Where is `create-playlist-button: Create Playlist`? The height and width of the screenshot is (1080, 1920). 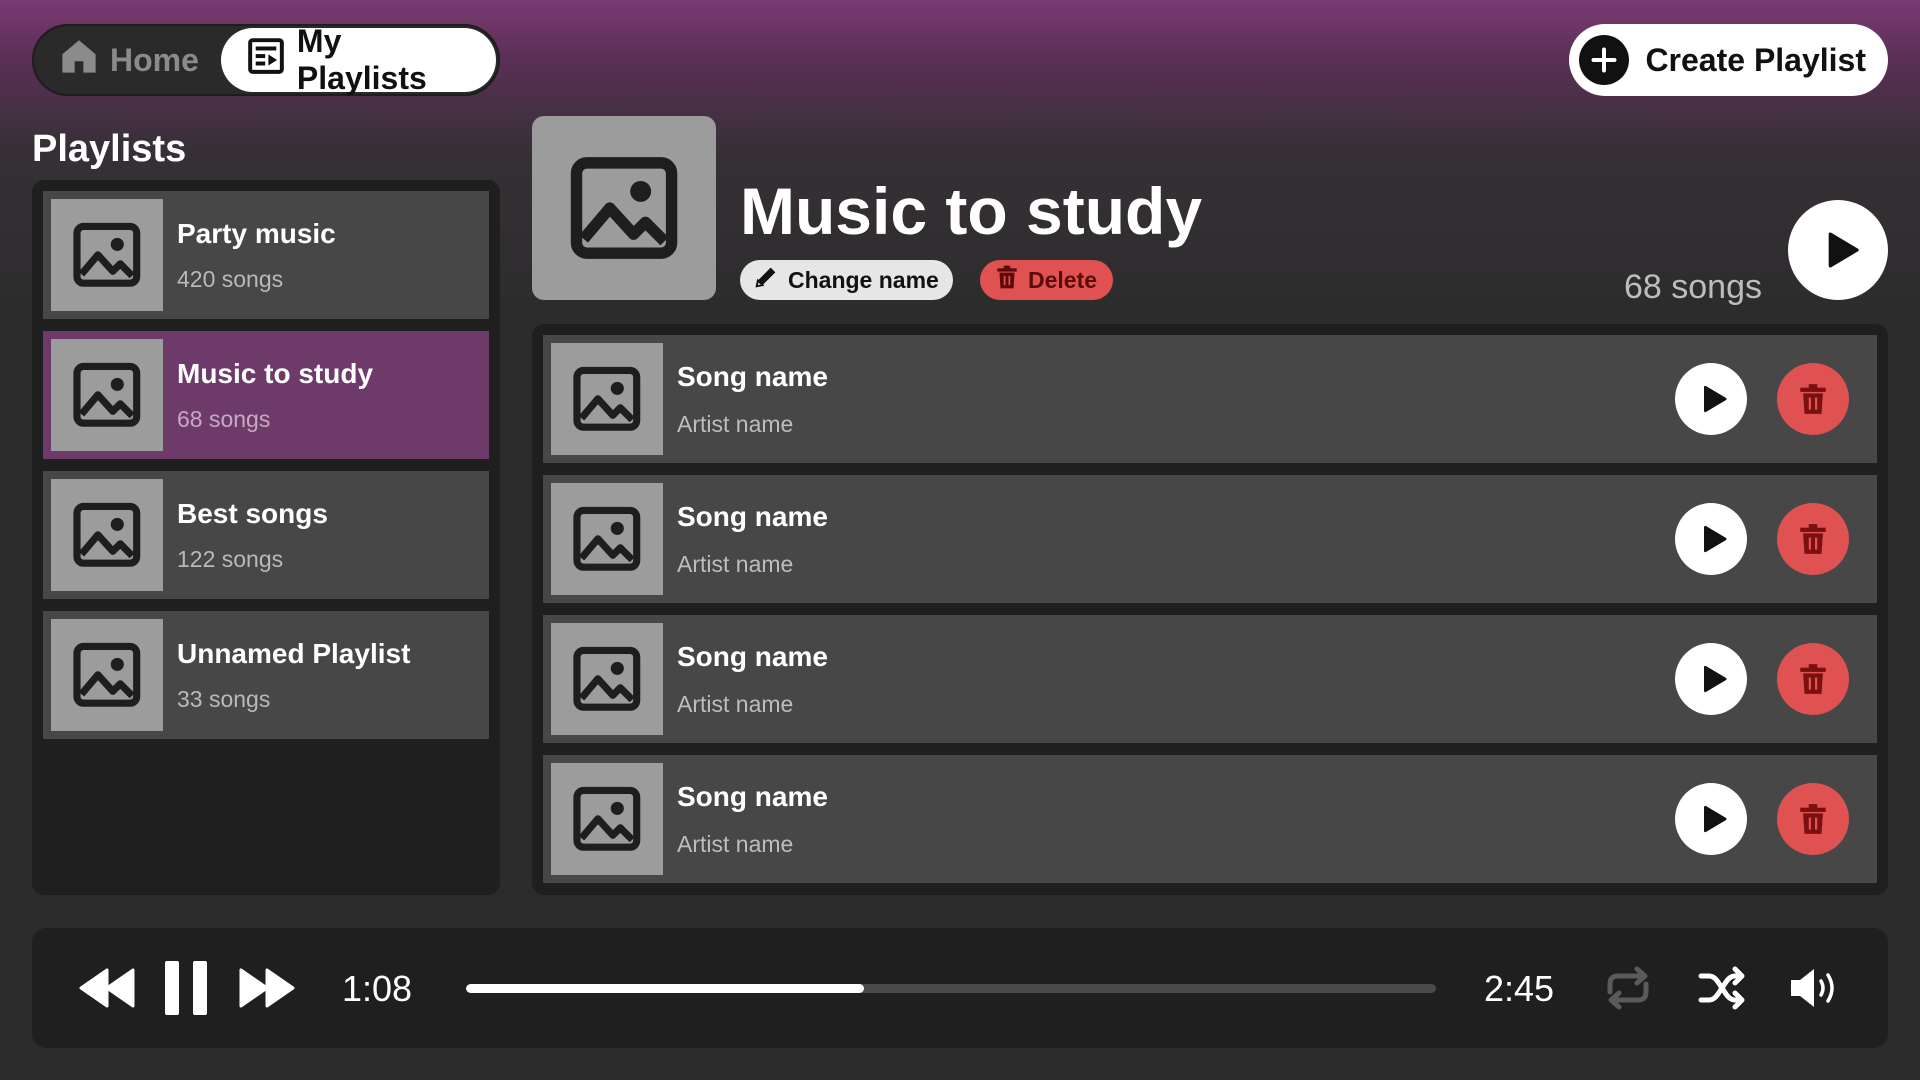 create-playlist-button: Create Playlist is located at coordinates (1728, 60).